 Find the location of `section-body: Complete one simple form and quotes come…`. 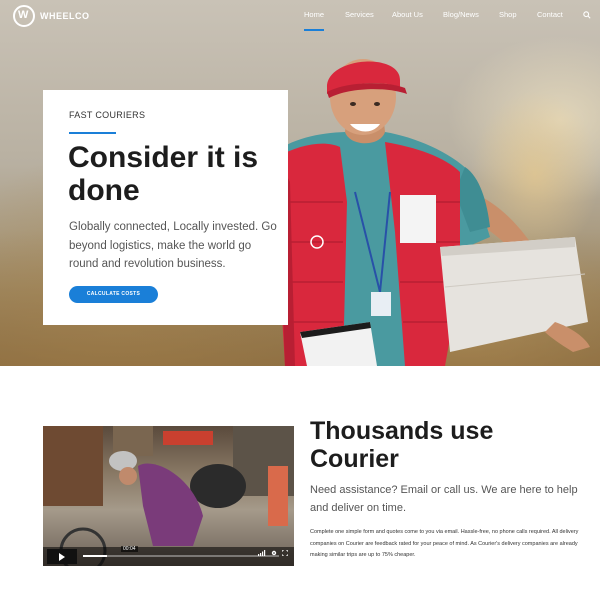

section-body: Complete one simple form and quotes come… is located at coordinates (444, 543).